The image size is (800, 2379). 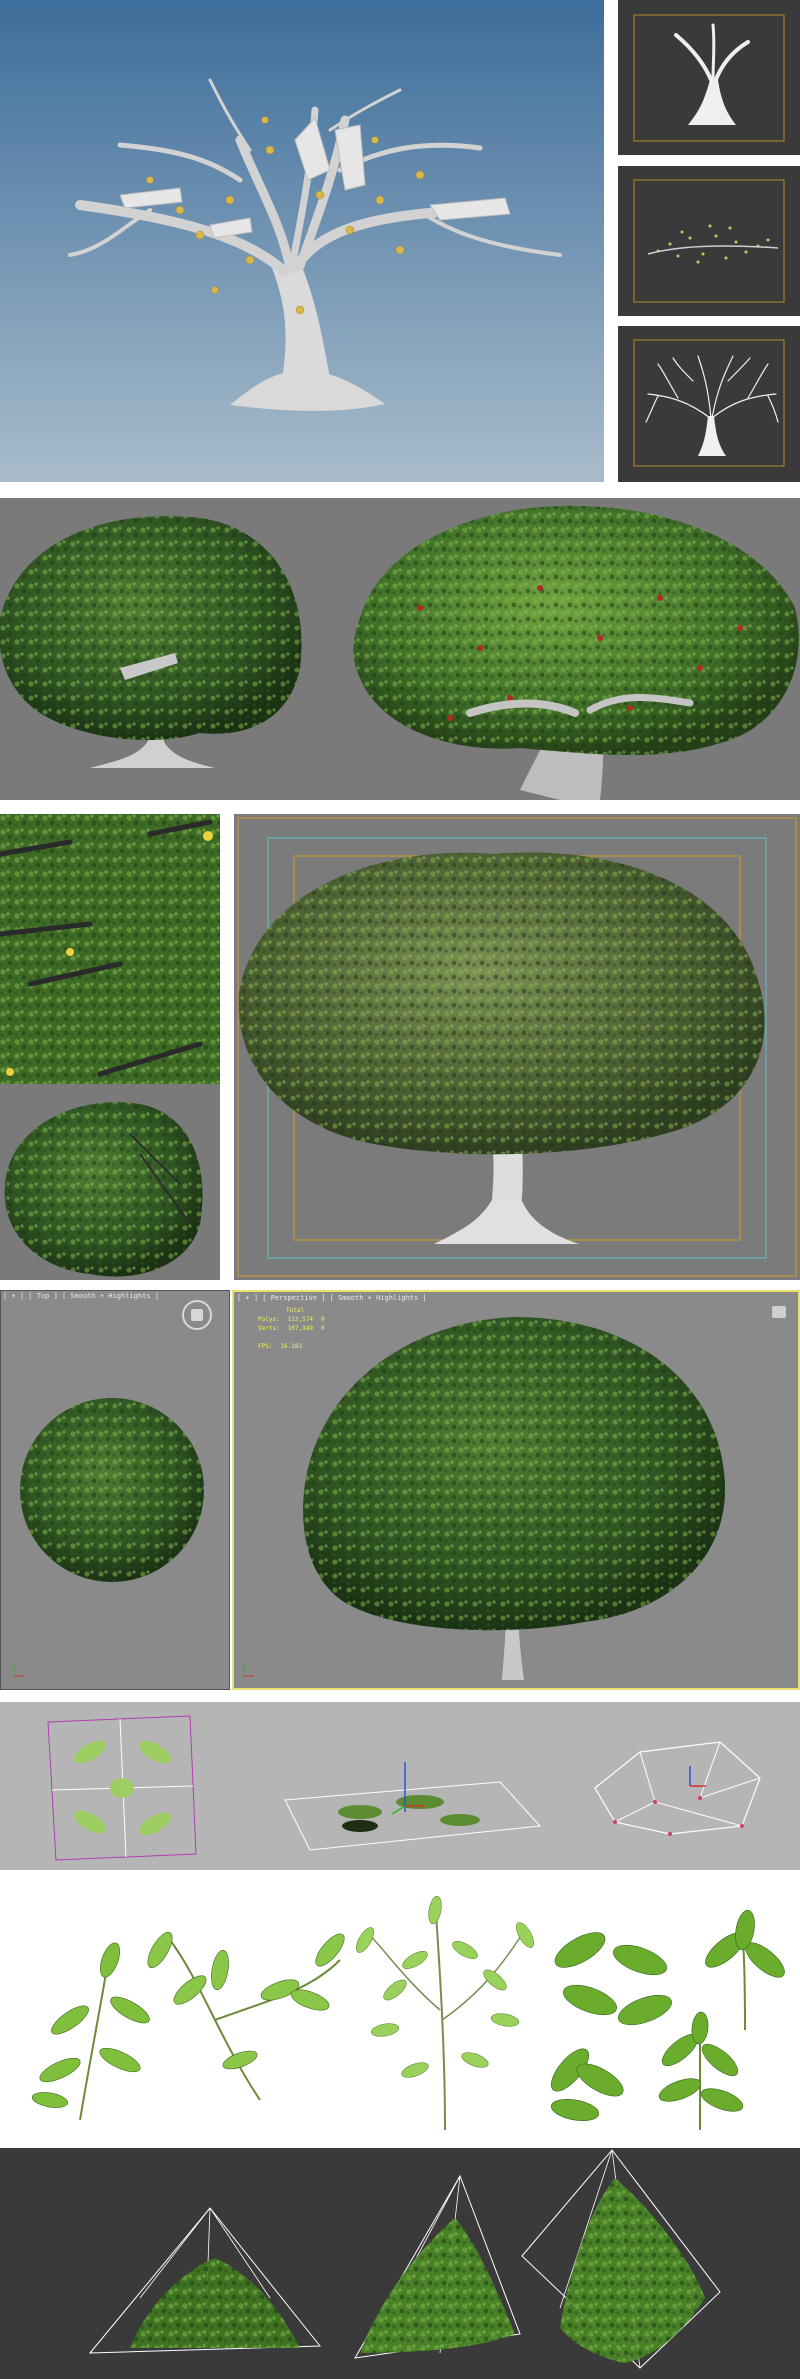 I want to click on thumb-3-svg, so click(x=709, y=404).